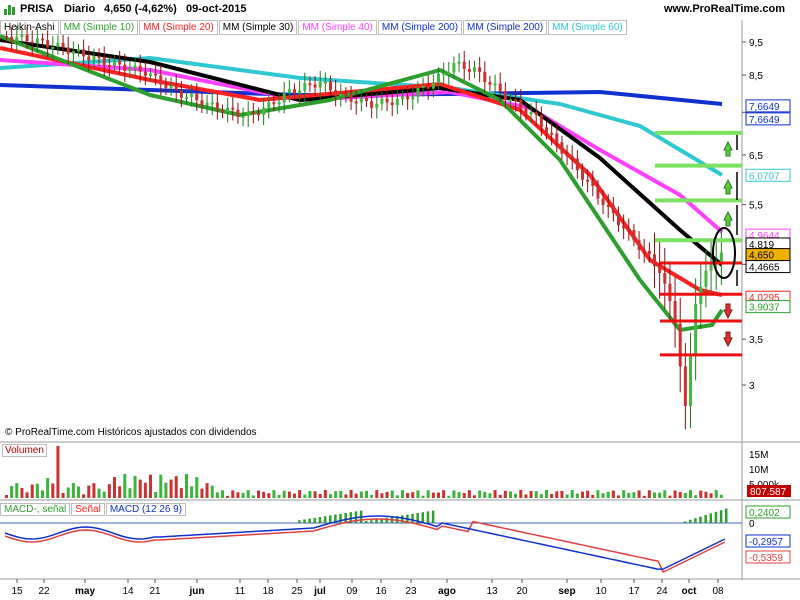 This screenshot has height=600, width=800. I want to click on macd-badge-text: -0,2957, so click(766, 542).